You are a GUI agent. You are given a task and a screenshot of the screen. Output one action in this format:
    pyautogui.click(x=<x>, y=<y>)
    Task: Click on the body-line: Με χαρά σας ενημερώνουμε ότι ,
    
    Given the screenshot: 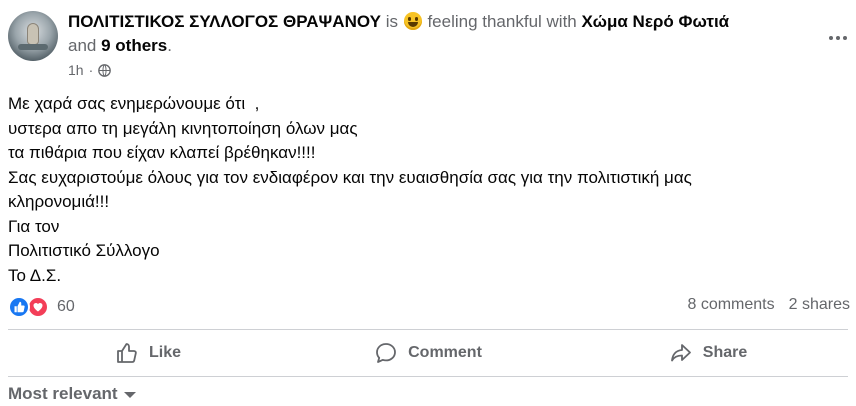 What is the action you would take?
    pyautogui.click(x=134, y=103)
    